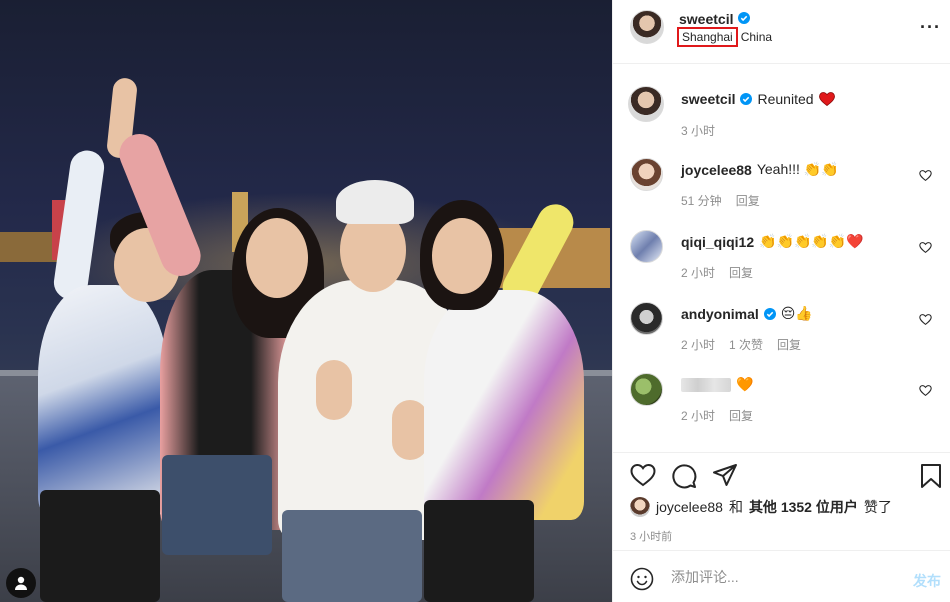 This screenshot has width=950, height=602. Describe the element at coordinates (797, 169) in the screenshot. I see `comment-text: Yeah!!! 👏👏` at that location.